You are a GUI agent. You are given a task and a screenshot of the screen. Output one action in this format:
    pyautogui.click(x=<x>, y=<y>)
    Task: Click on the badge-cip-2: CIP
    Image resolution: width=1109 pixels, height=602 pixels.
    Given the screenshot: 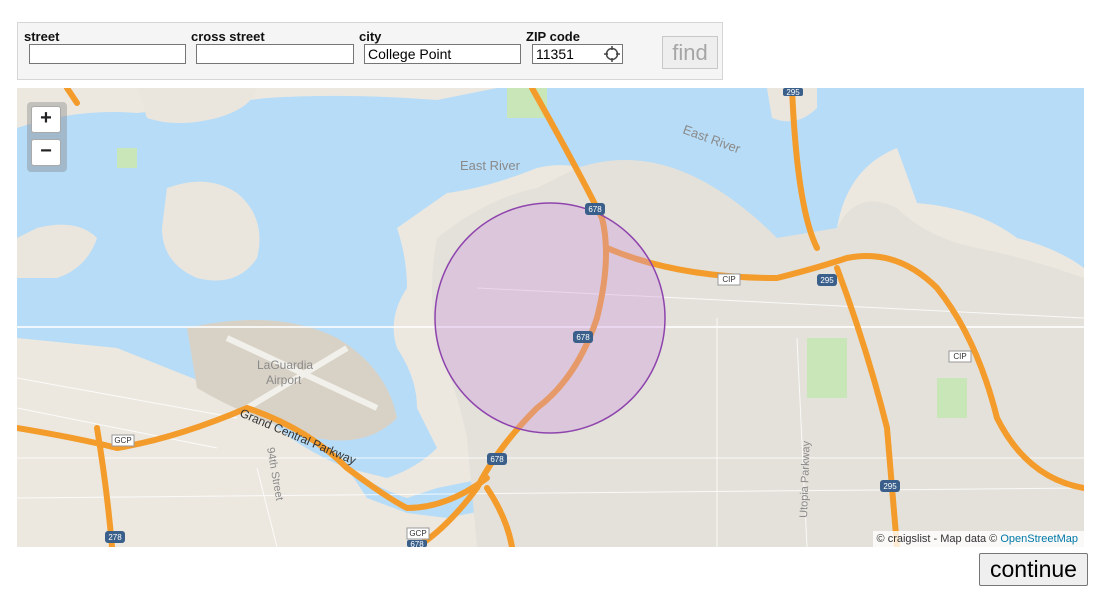 What is the action you would take?
    pyautogui.click(x=959, y=356)
    